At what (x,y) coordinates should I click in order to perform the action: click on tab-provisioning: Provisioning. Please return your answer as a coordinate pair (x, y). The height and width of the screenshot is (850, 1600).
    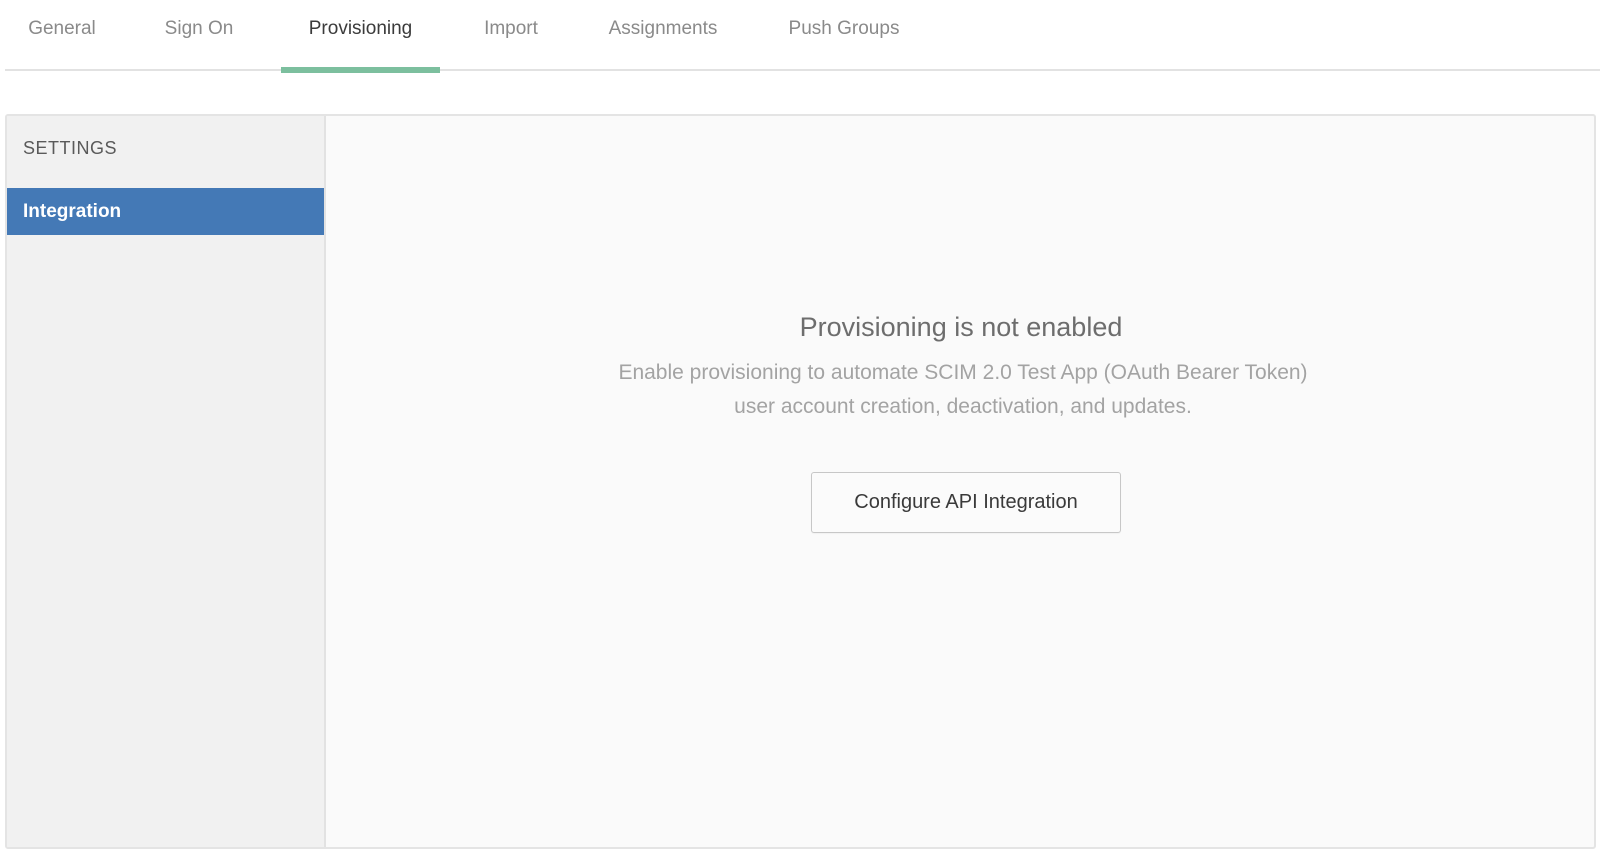
    Looking at the image, I should click on (360, 36).